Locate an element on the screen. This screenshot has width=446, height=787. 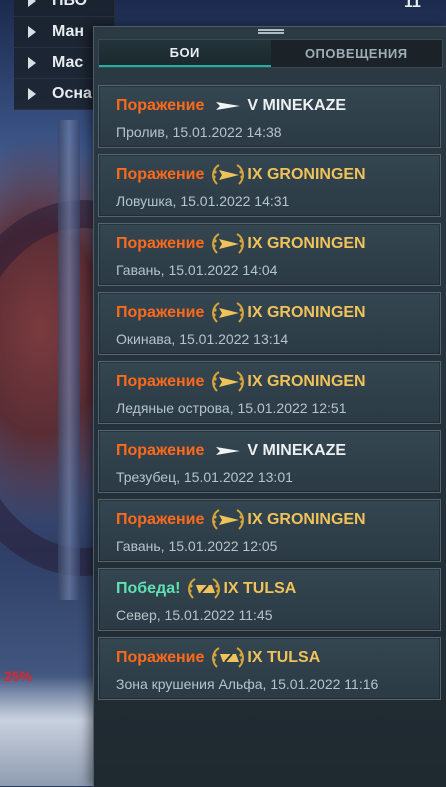
background-mast is located at coordinates (69, 360).